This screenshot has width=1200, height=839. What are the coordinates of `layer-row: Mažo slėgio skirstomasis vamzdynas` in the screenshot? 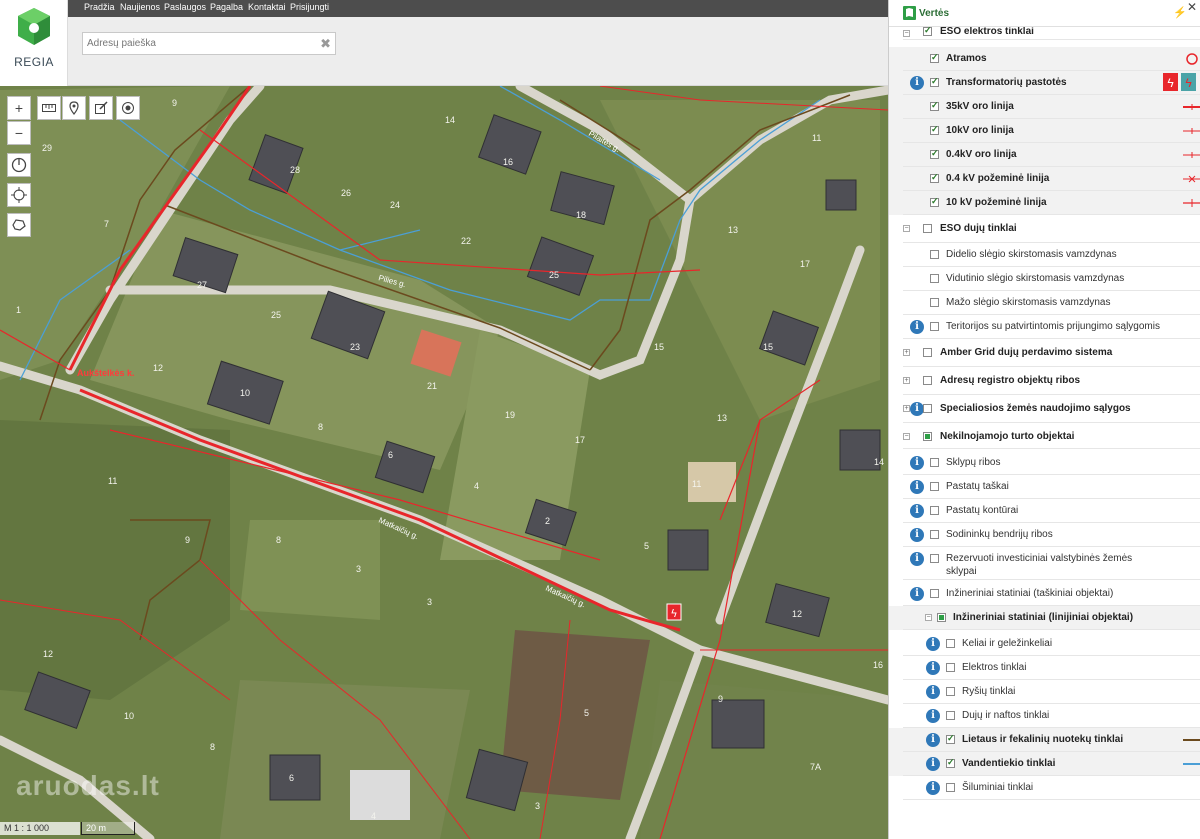 It's located at (1044, 303).